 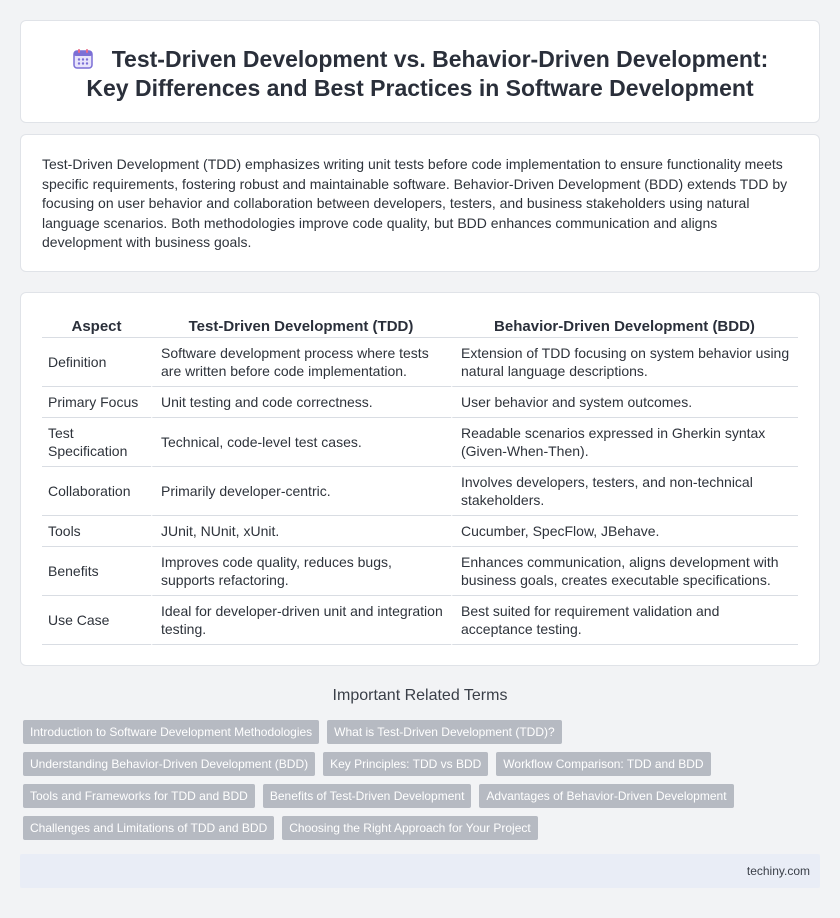 I want to click on related-terms-heading: Important Related Terms, so click(x=420, y=695).